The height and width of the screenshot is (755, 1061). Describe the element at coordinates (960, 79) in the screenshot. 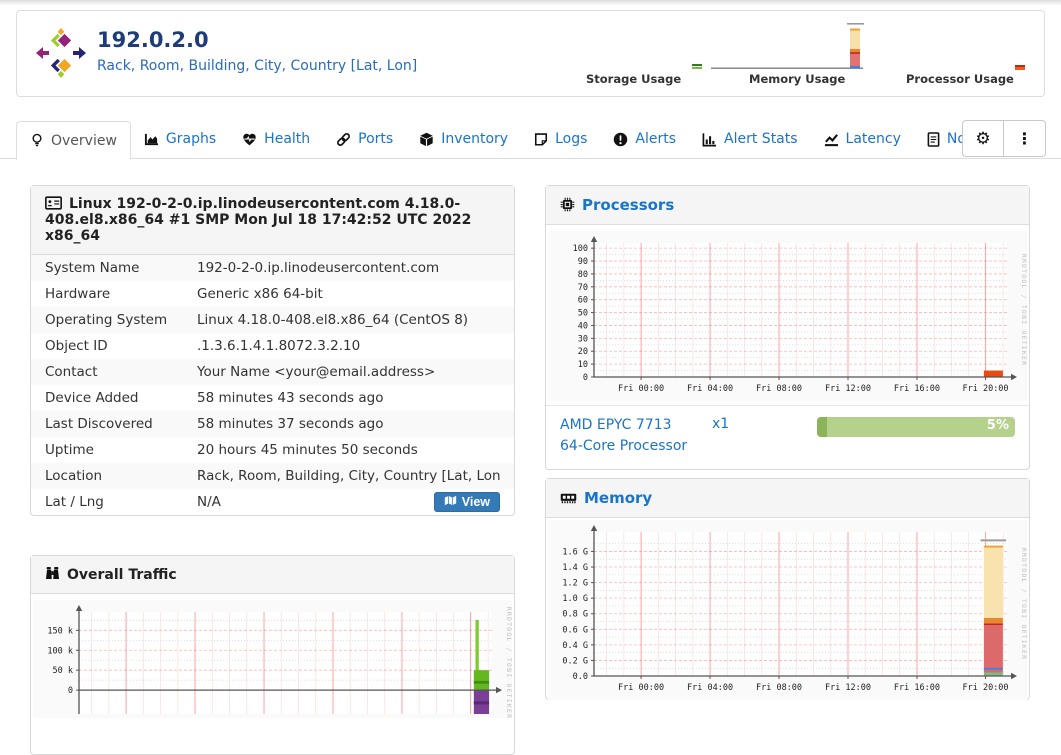

I see `processor-usage-label: Processor Usage` at that location.